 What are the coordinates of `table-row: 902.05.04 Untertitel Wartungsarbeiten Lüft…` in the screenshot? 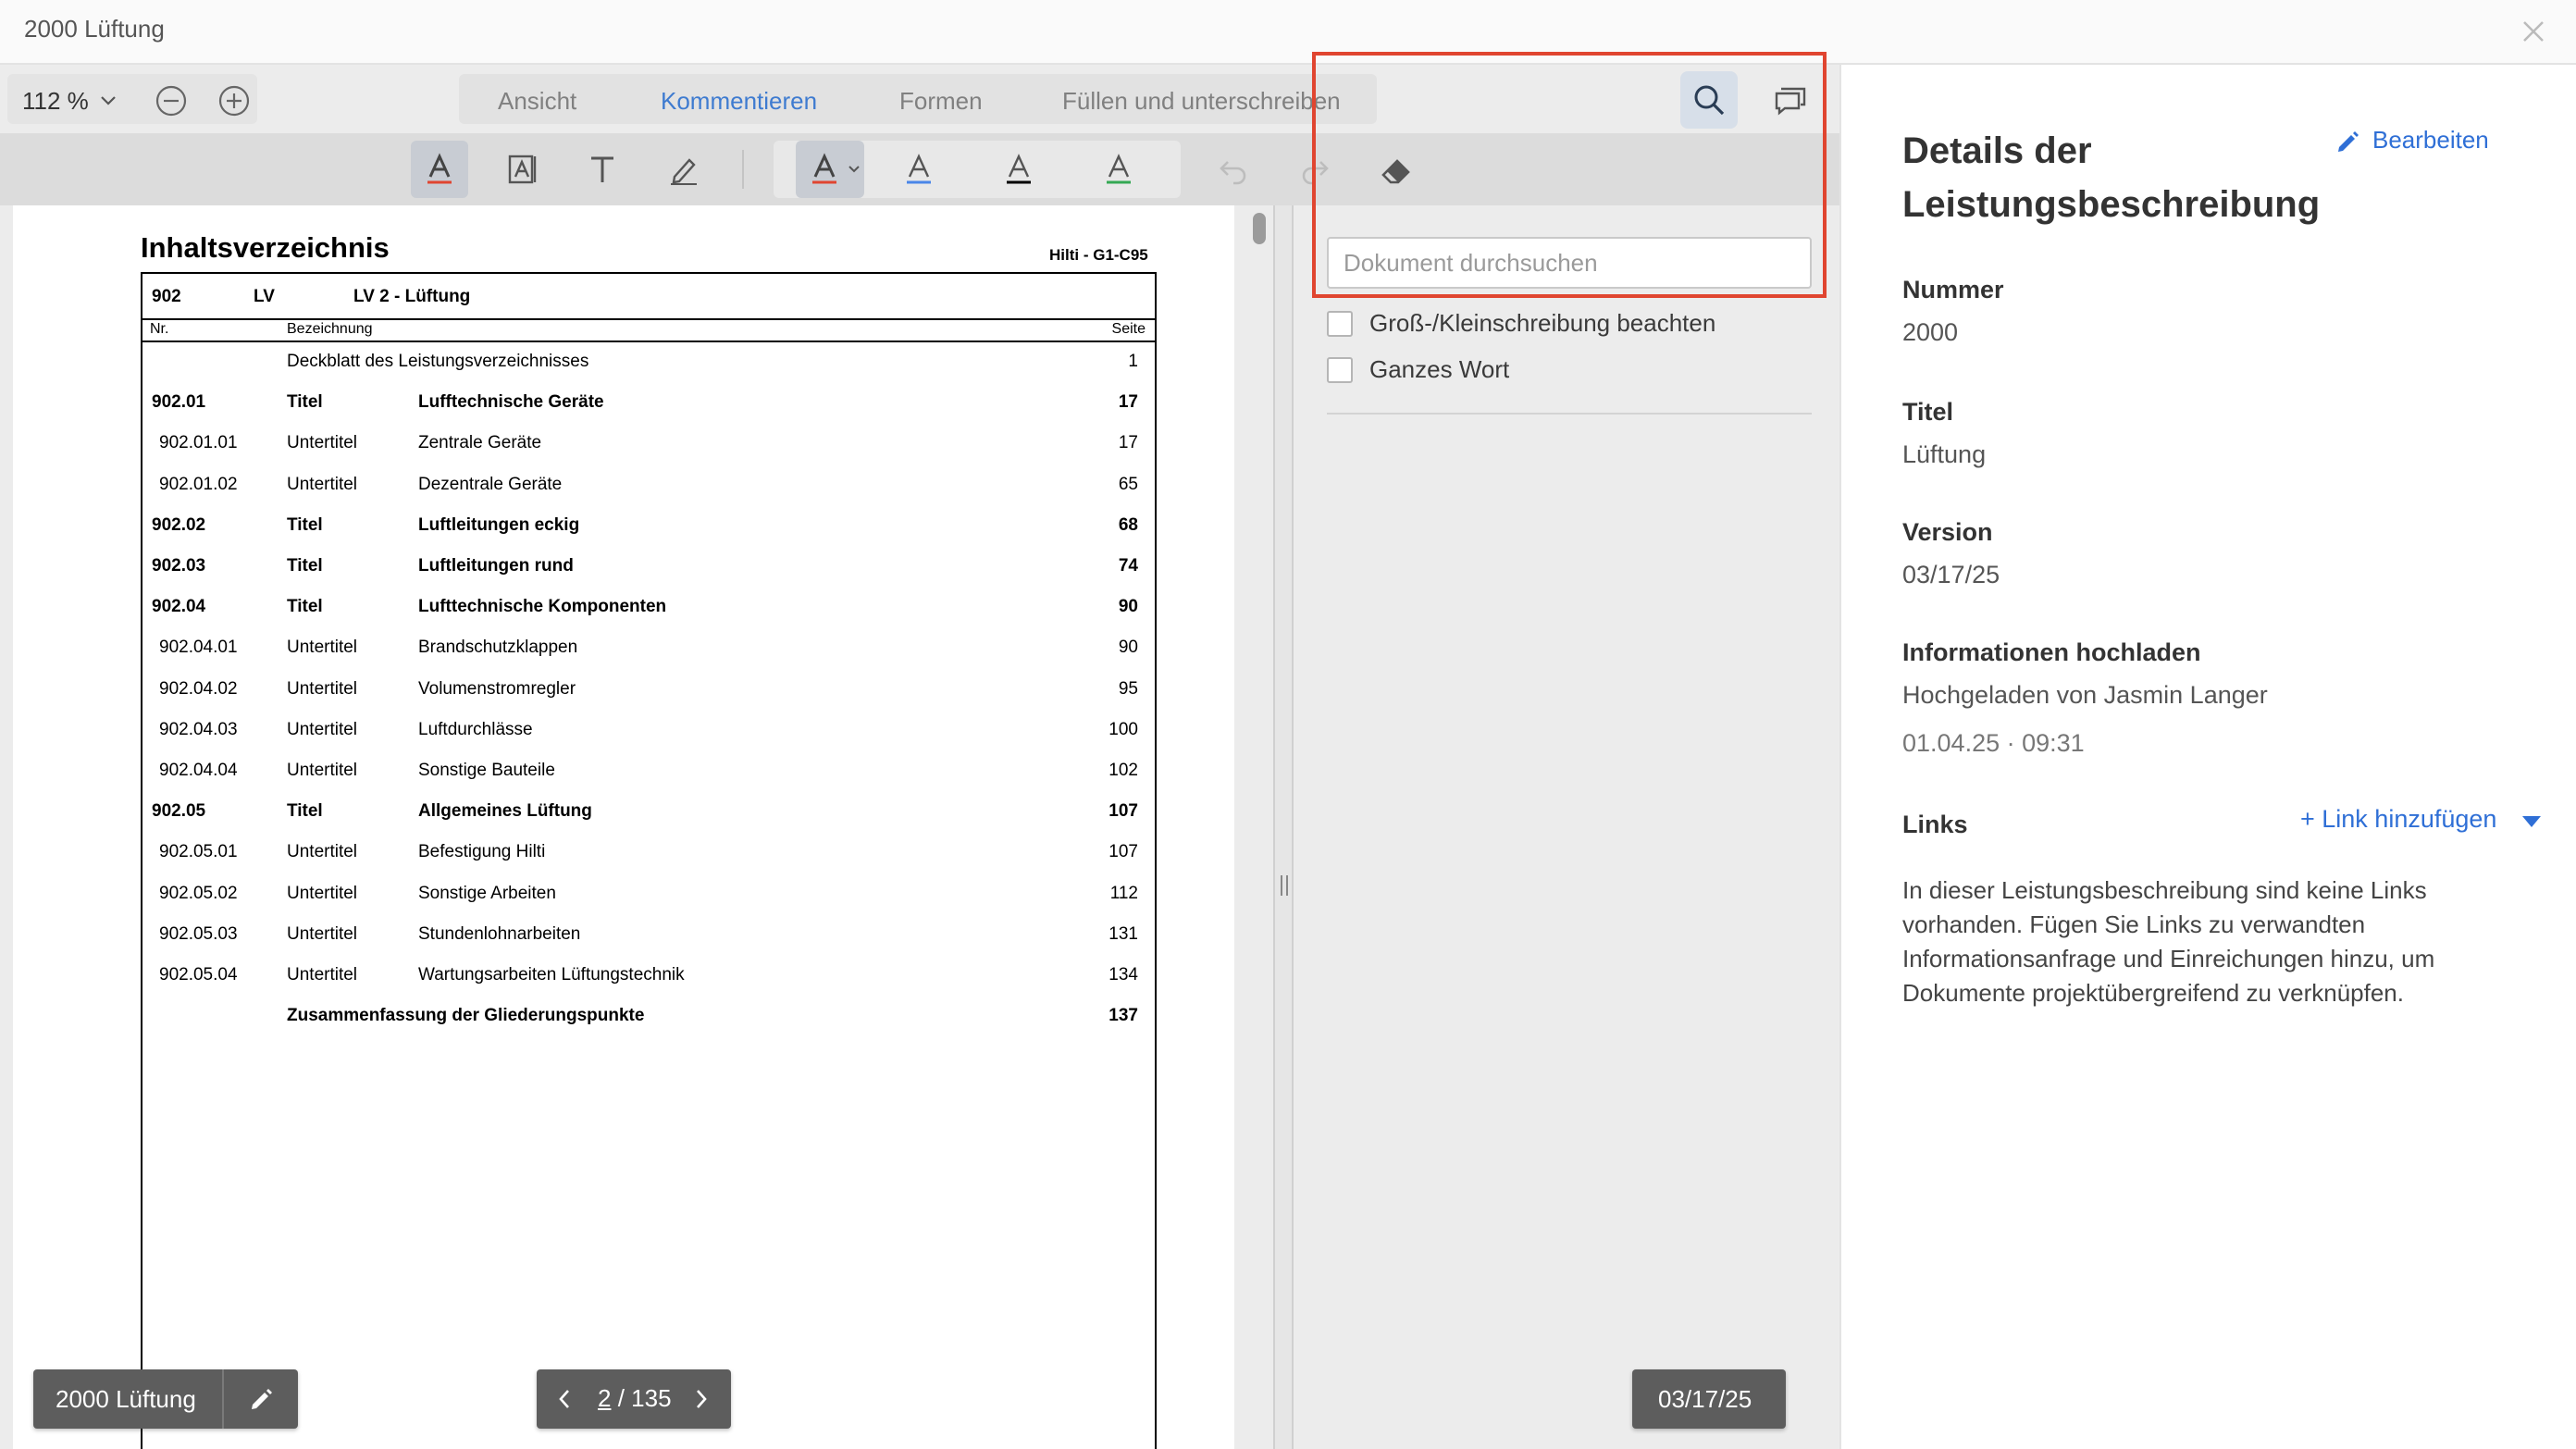 It's located at (648, 978).